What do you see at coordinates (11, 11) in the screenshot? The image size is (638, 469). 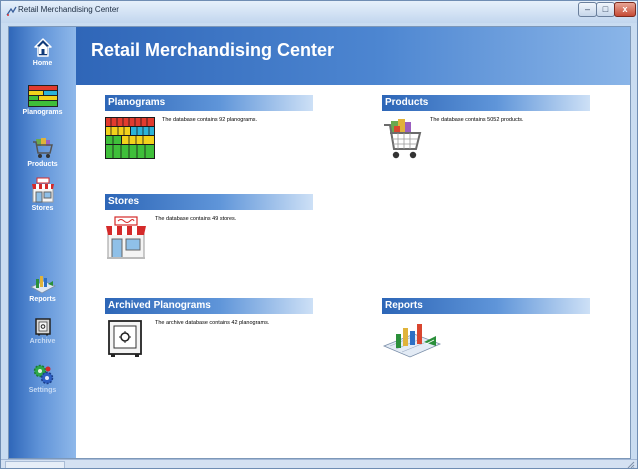 I see `app-icon` at bounding box center [11, 11].